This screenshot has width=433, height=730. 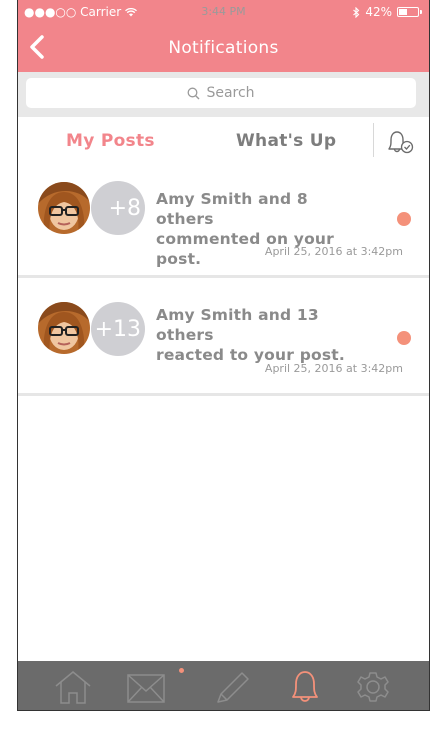 What do you see at coordinates (110, 141) in the screenshot?
I see `tab-my-posts: My Posts` at bounding box center [110, 141].